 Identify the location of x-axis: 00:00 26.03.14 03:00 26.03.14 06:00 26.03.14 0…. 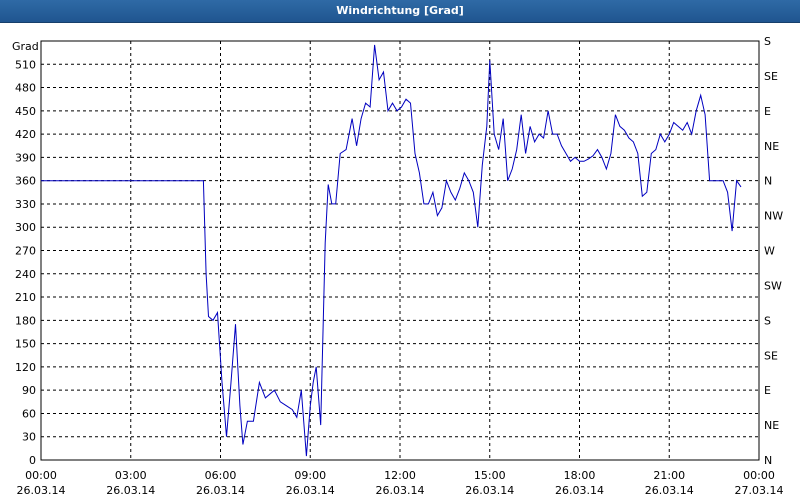
(400, 483).